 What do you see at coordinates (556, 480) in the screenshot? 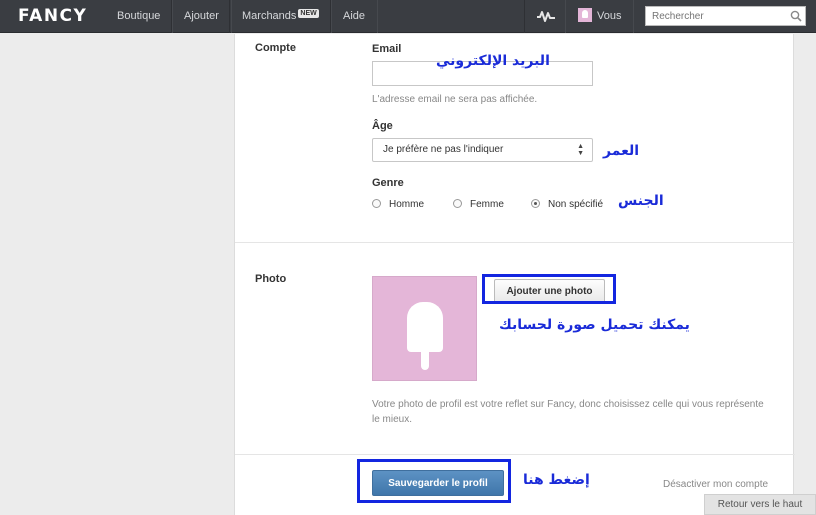
I see `annotation-save: إضغط هنا` at bounding box center [556, 480].